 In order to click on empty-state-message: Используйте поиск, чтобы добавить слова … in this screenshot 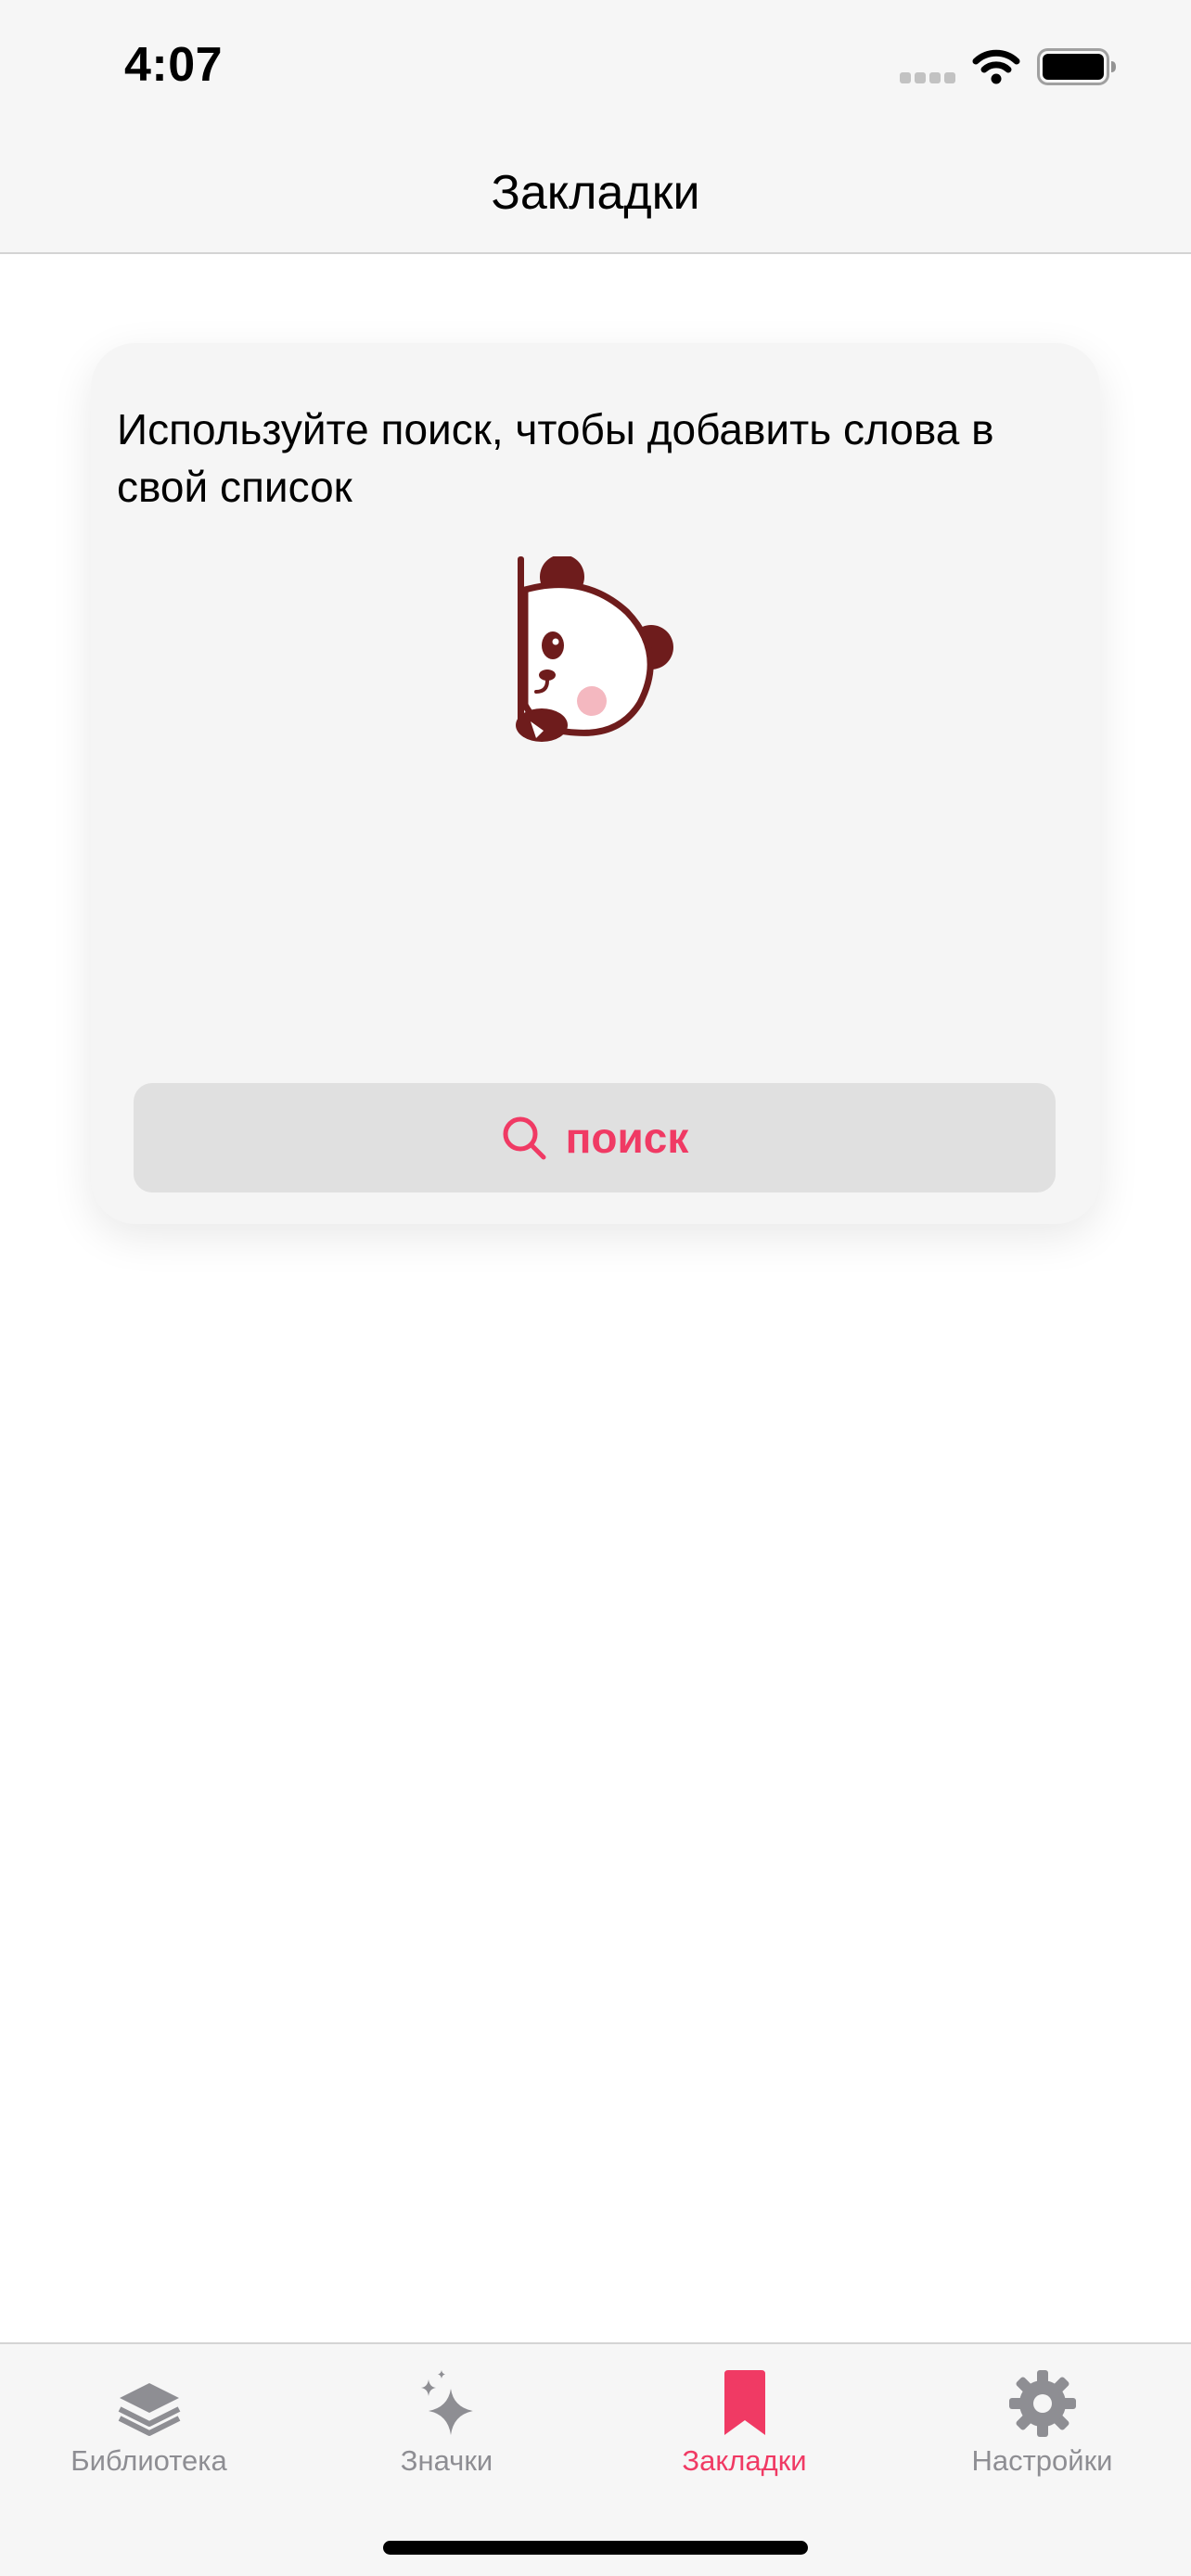, I will do `click(555, 458)`.